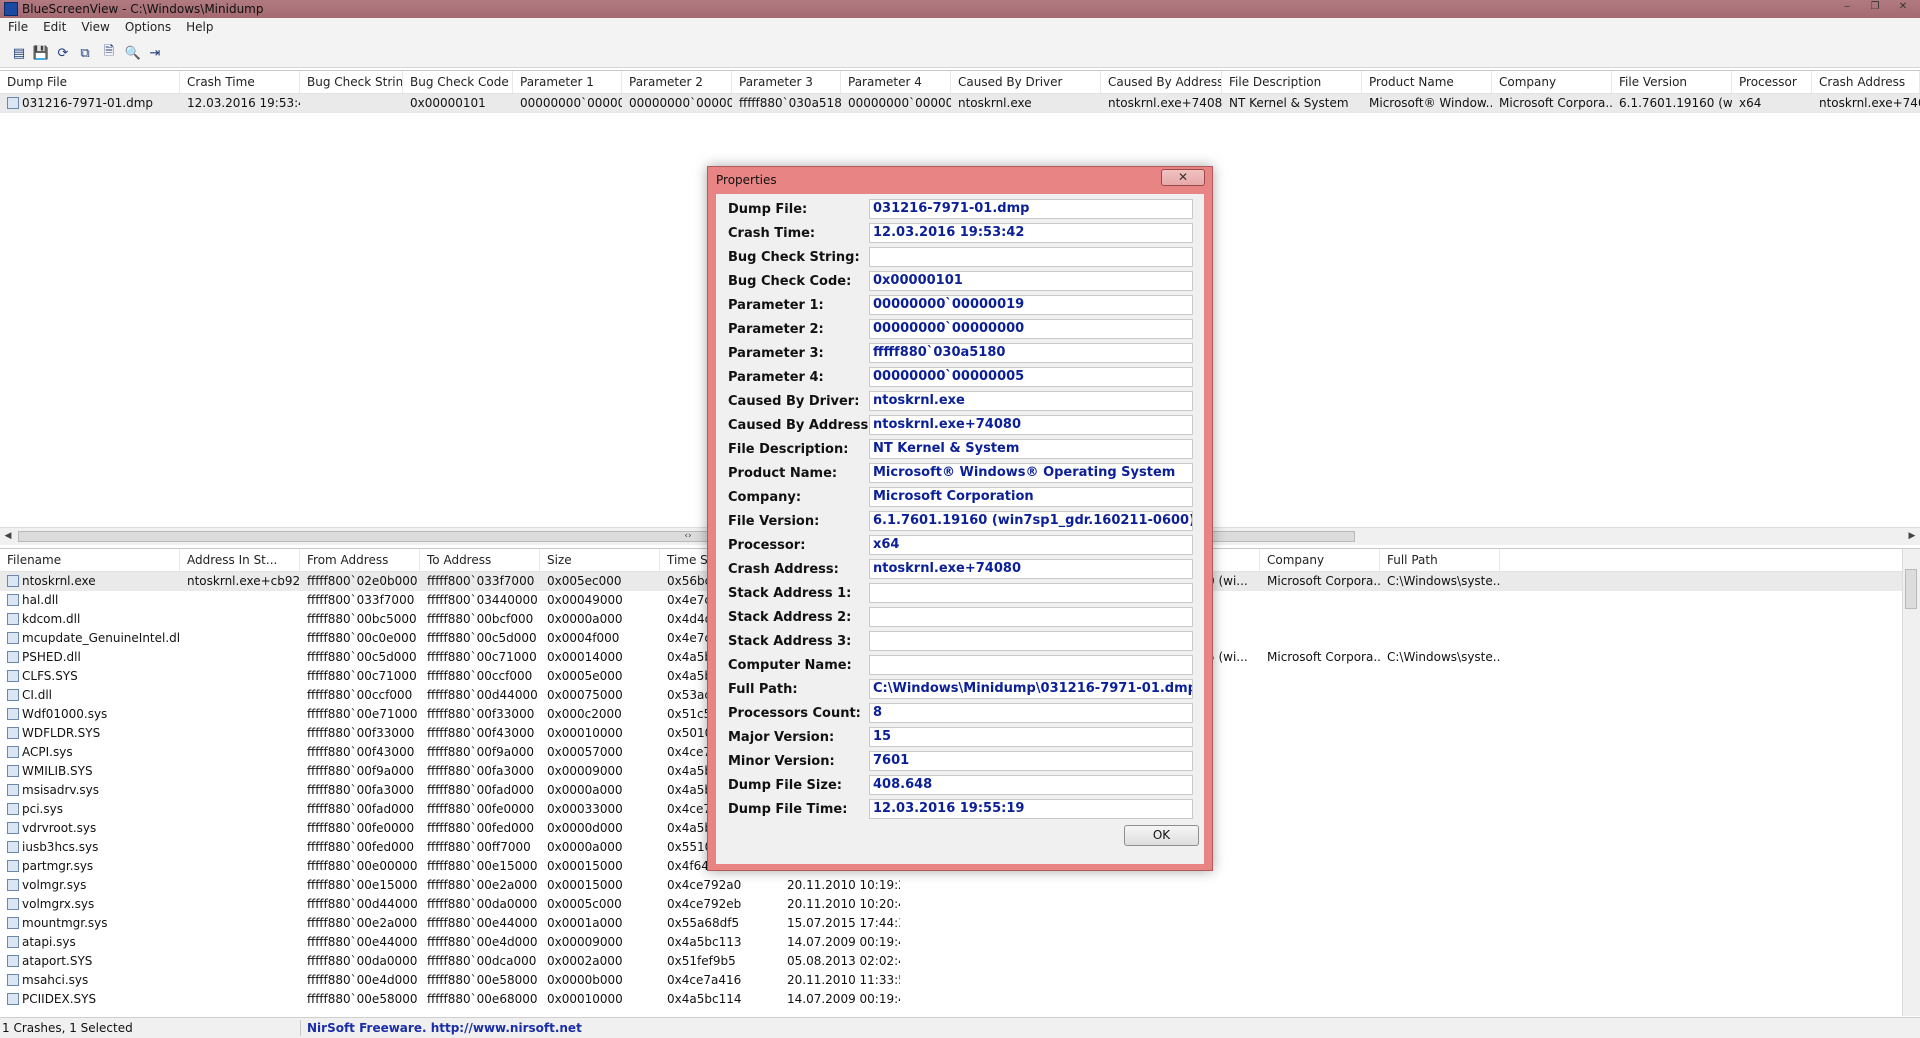  I want to click on column-header: Dump File, so click(90, 82).